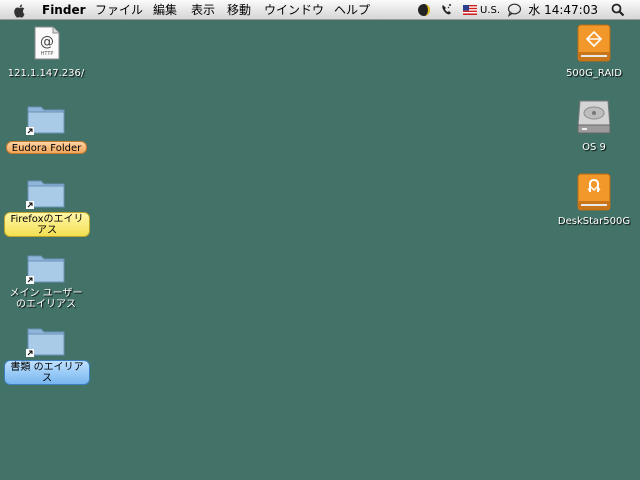 The height and width of the screenshot is (480, 640). I want to click on desktop-icon-label: 500G_RAID, so click(594, 73).